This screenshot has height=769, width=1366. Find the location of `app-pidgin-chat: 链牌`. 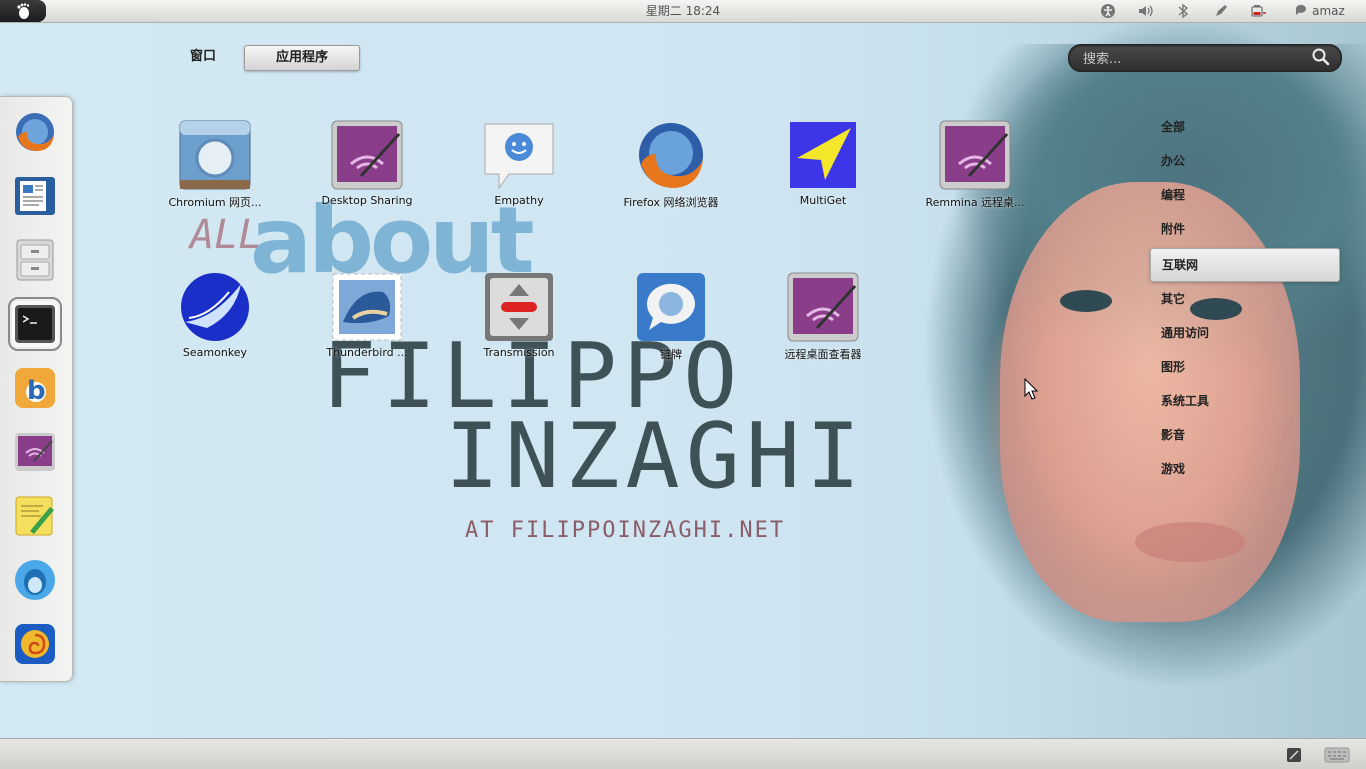

app-pidgin-chat: 链牌 is located at coordinates (671, 322).